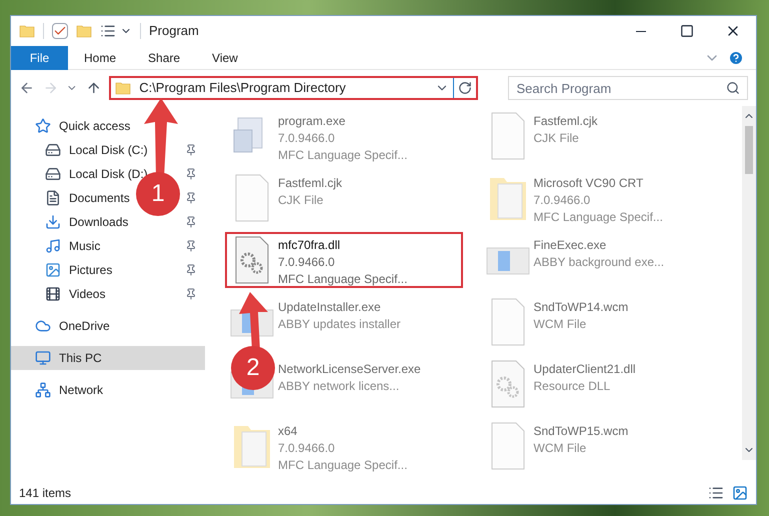 This screenshot has height=516, width=769. What do you see at coordinates (581, 431) in the screenshot?
I see `file-name: SndToWP15.wcm` at bounding box center [581, 431].